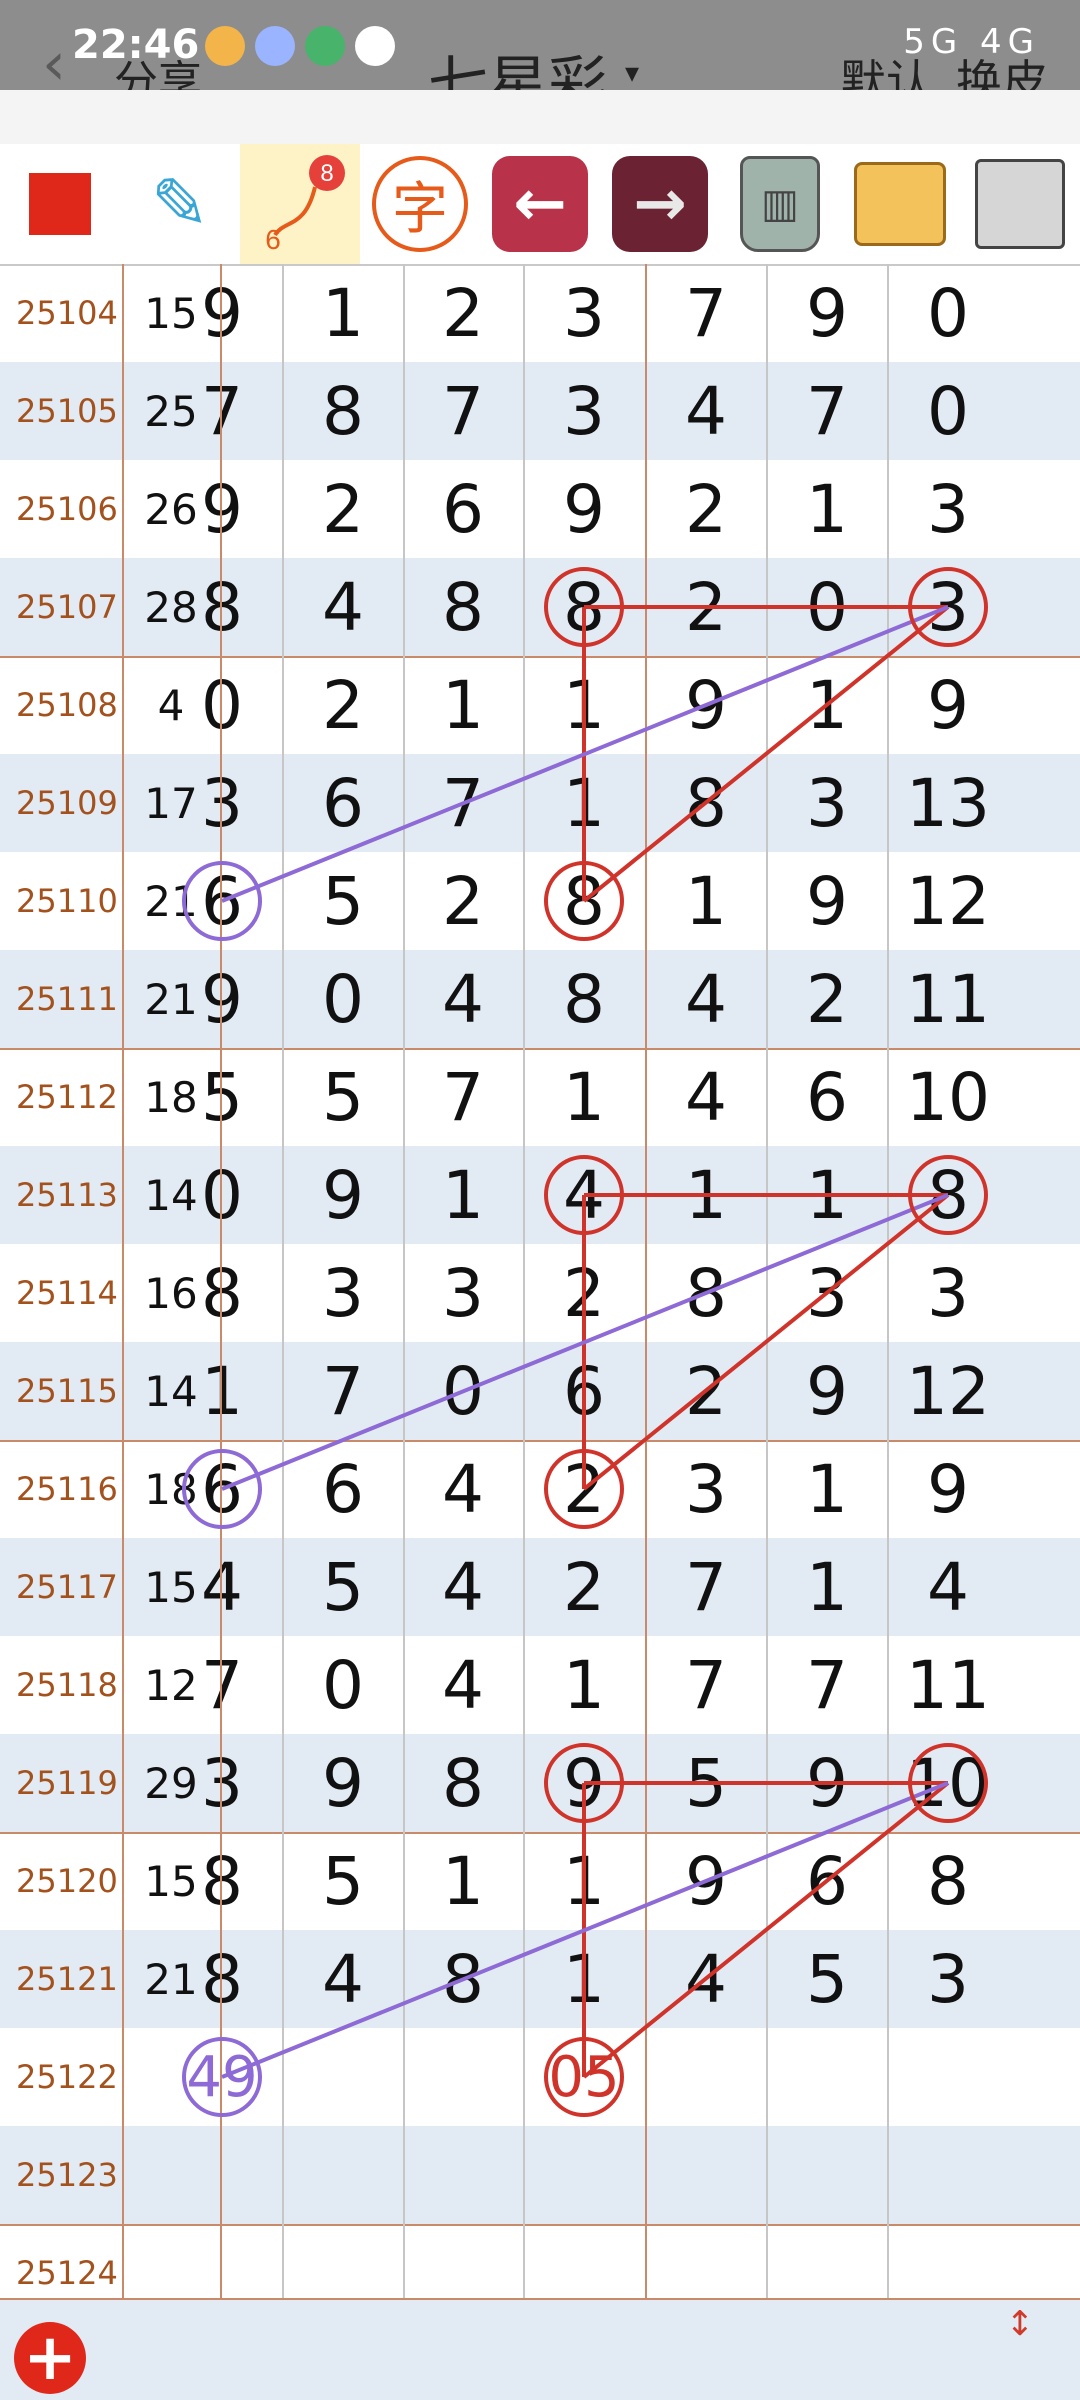 Image resolution: width=1080 pixels, height=2400 pixels. I want to click on table-row: 25106 26 9 2 6 9 2 1 3, so click(540, 509).